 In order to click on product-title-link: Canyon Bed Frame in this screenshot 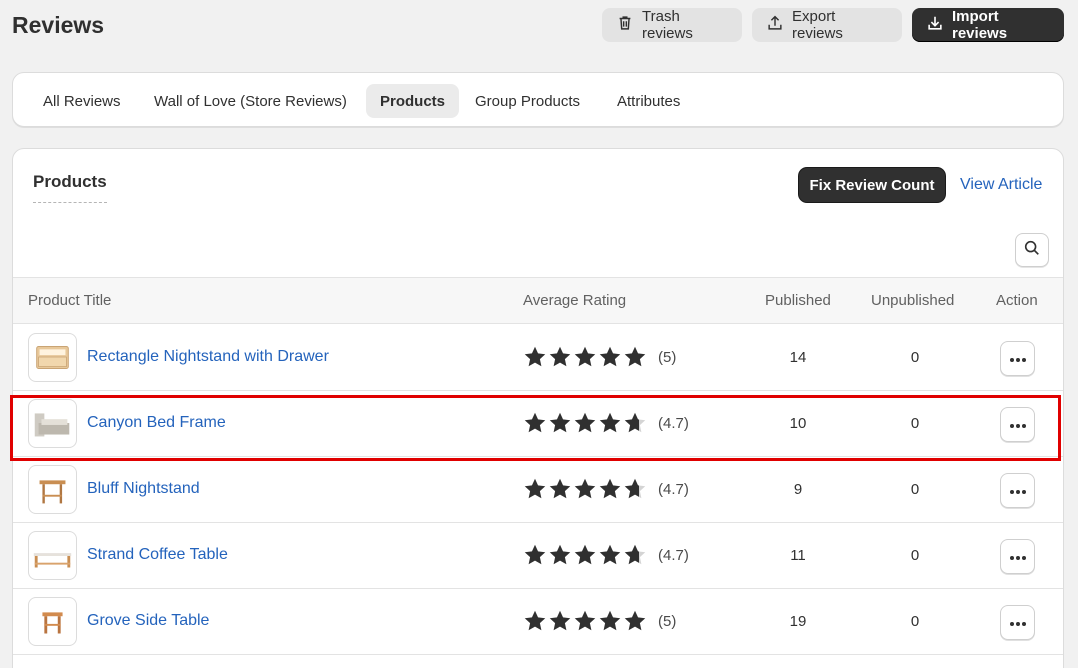, I will do `click(156, 423)`.